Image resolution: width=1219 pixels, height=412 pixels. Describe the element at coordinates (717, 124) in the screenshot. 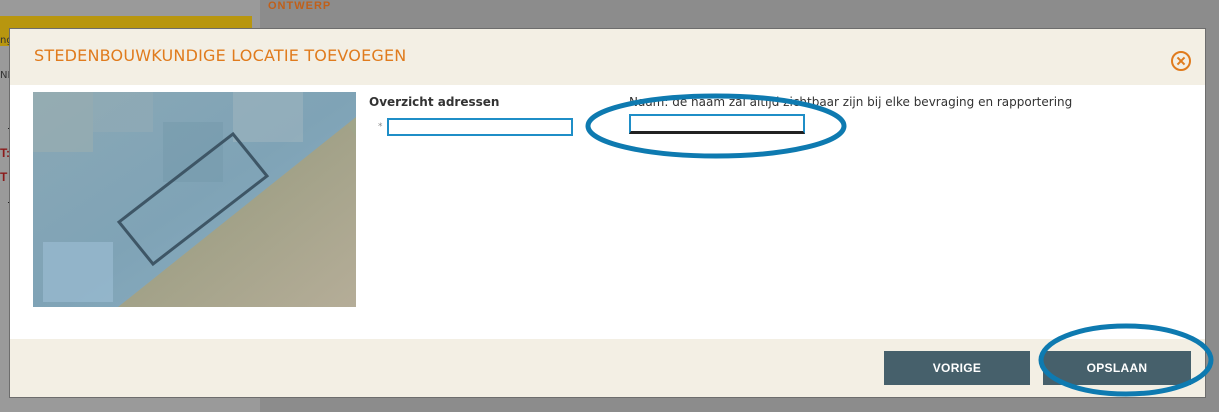

I see `name-input` at that location.